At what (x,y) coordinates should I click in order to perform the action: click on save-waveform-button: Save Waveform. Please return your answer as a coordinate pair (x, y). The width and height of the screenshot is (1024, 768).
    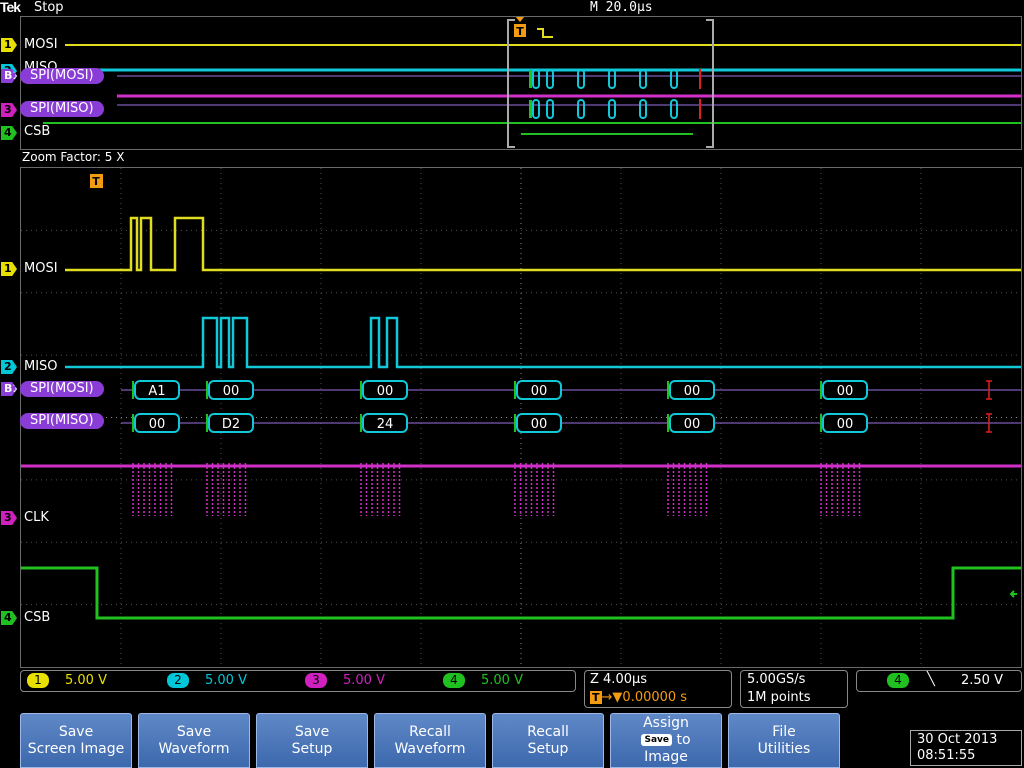
    Looking at the image, I should click on (194, 740).